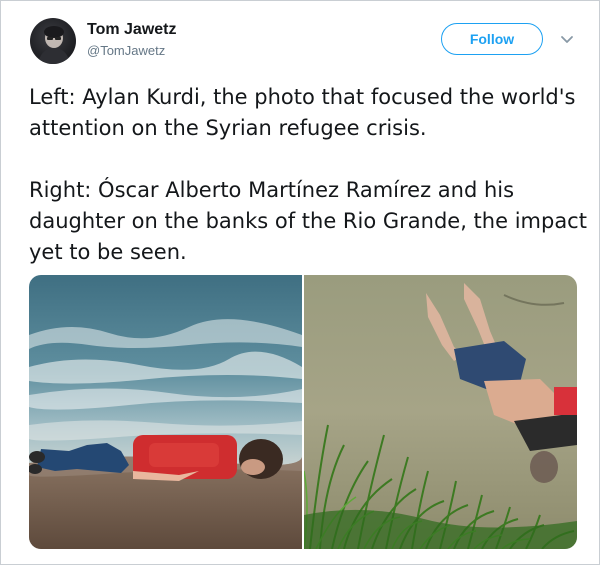  Describe the element at coordinates (53, 41) in the screenshot. I see `avatar` at that location.